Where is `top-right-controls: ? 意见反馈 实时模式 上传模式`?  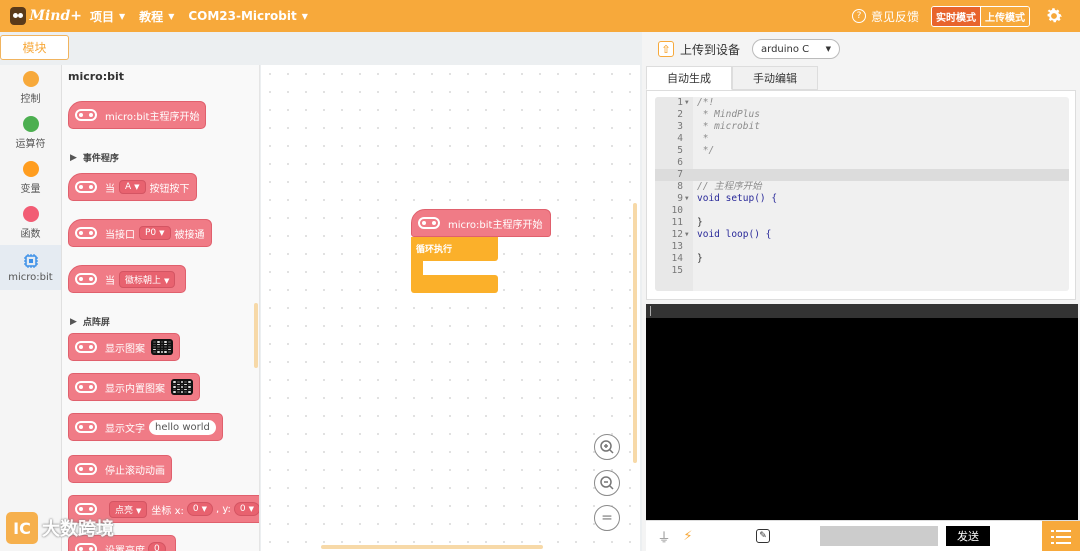 top-right-controls: ? 意见反馈 实时模式 上传模式 is located at coordinates (965, 16).